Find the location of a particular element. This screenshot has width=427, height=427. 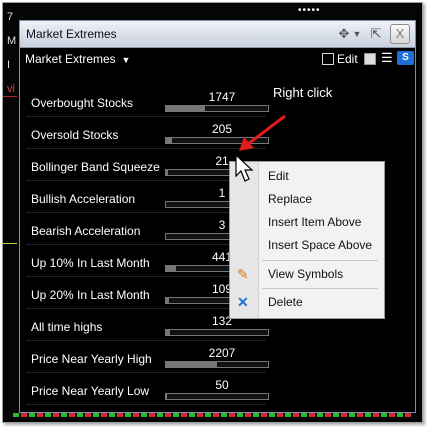

annotation-arrow-head is located at coordinates (246, 144).